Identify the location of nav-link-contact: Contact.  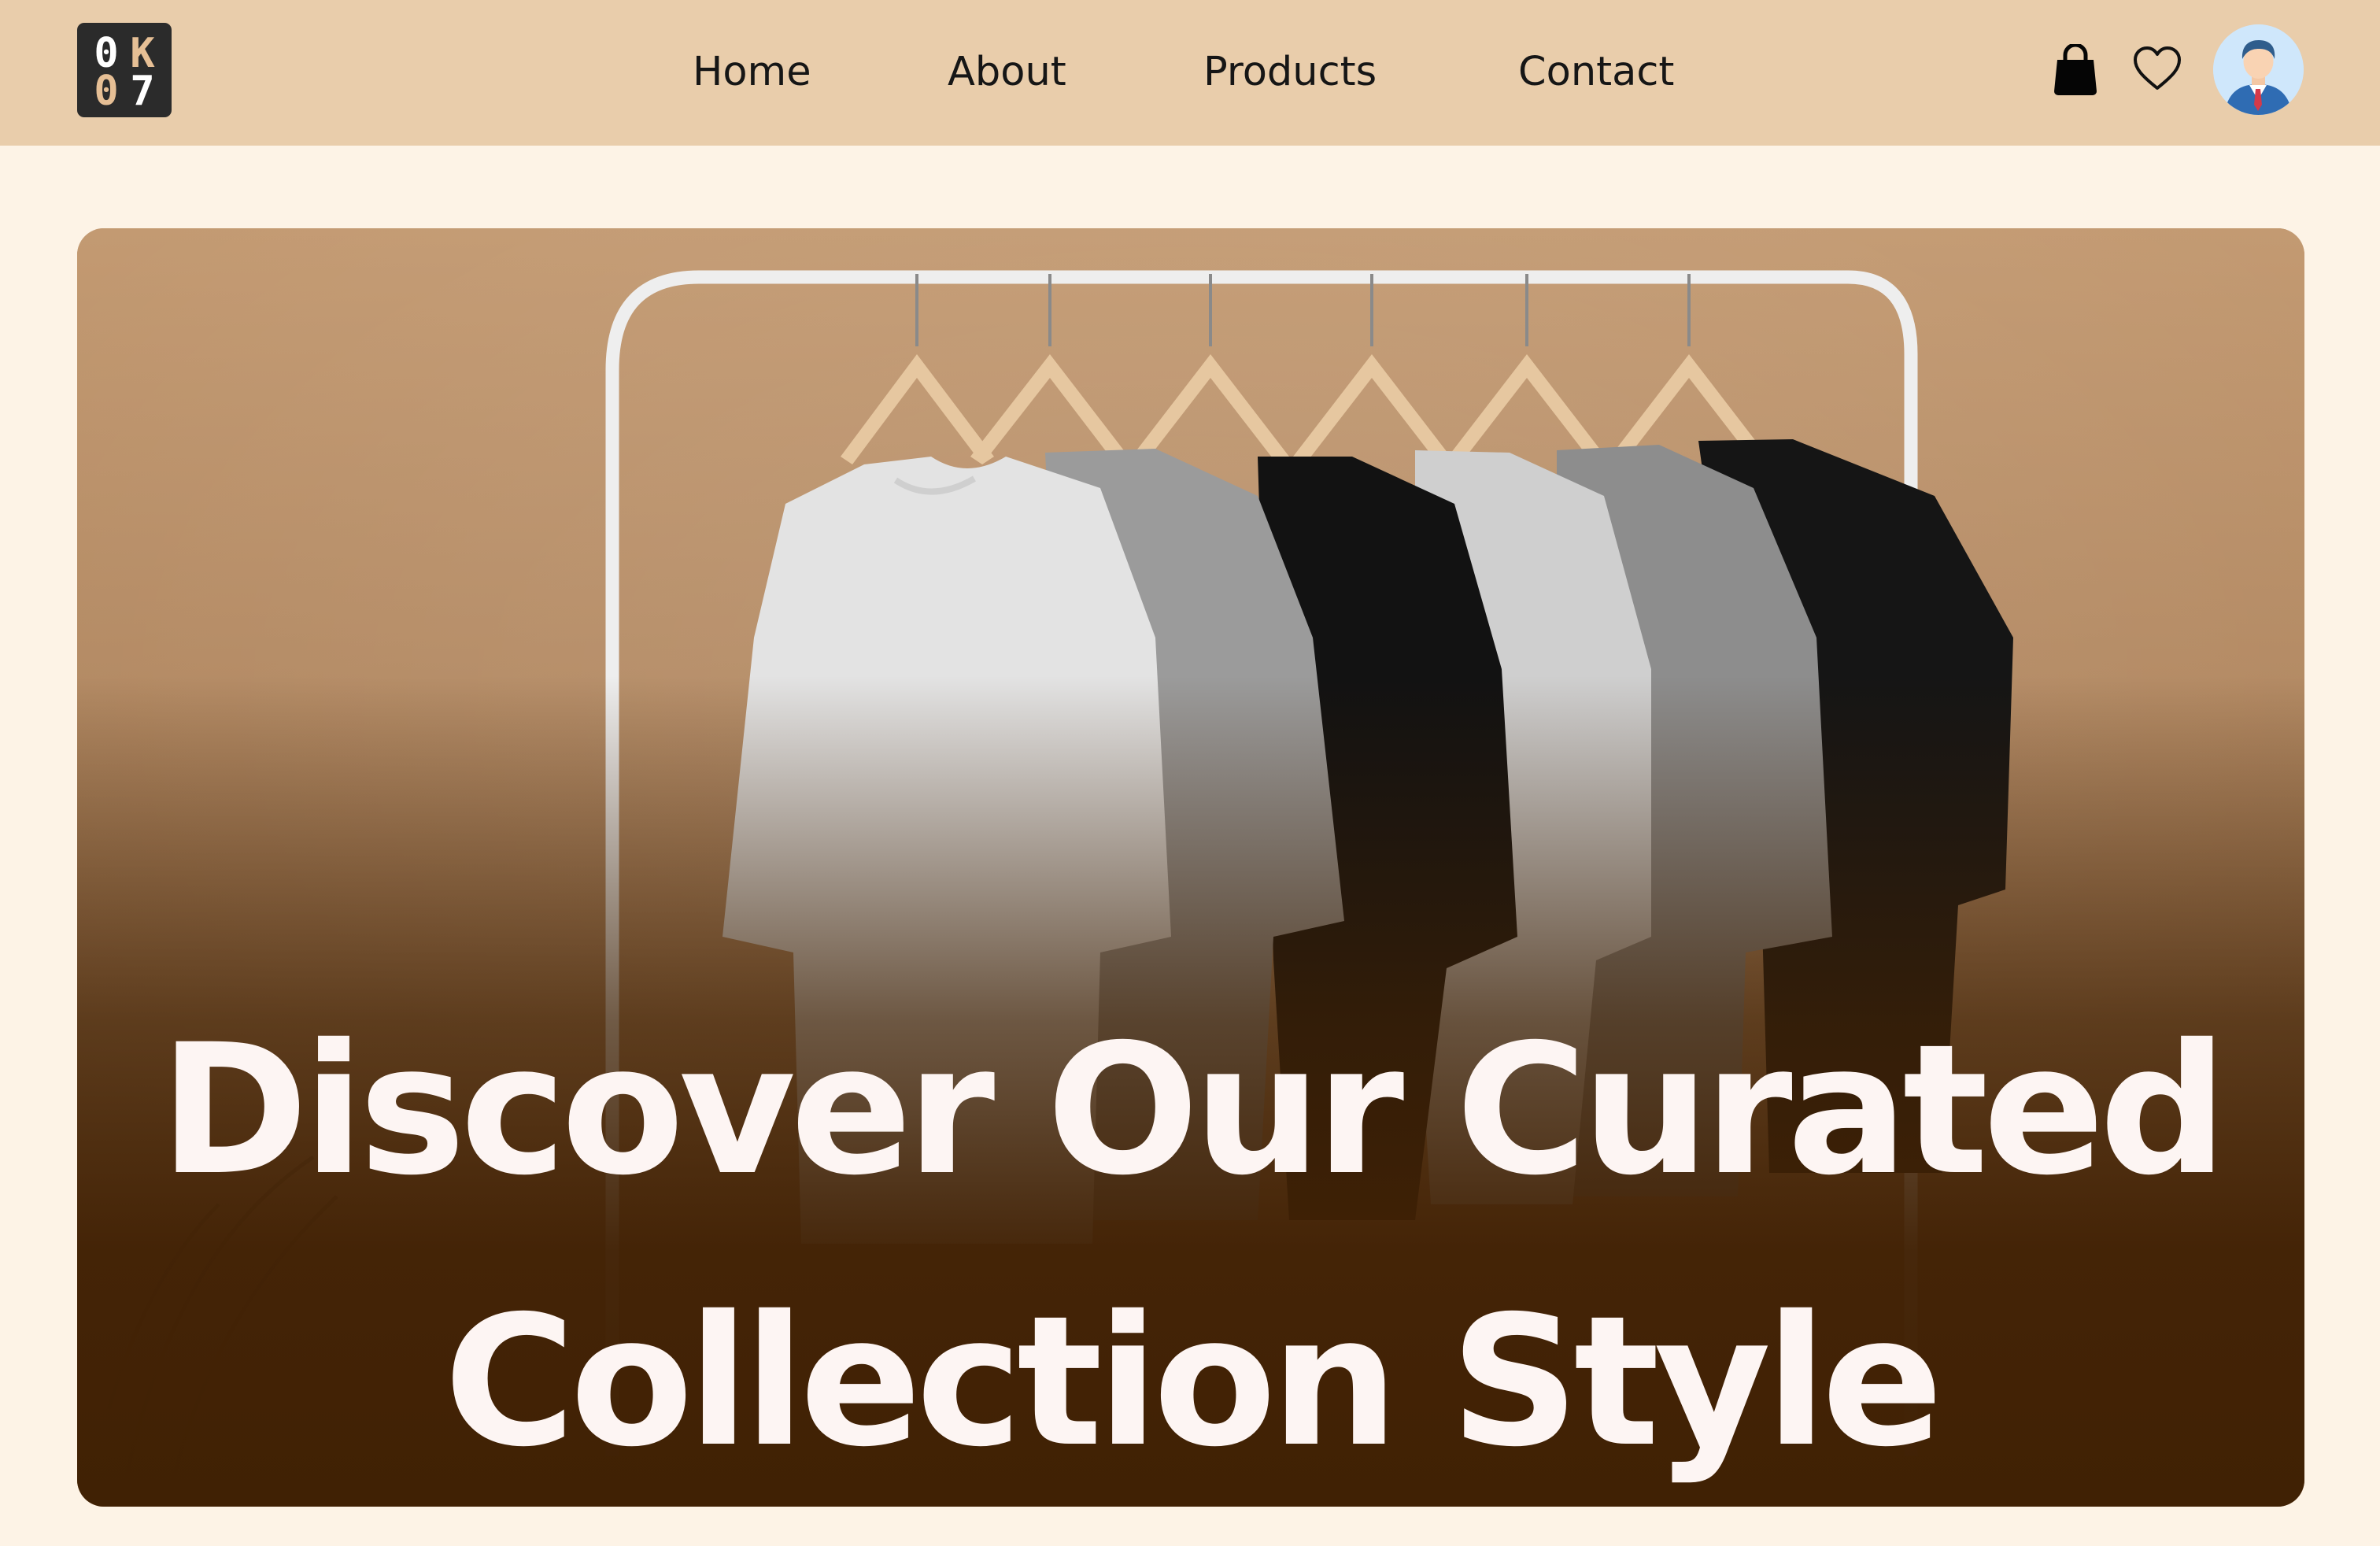
(1604, 72).